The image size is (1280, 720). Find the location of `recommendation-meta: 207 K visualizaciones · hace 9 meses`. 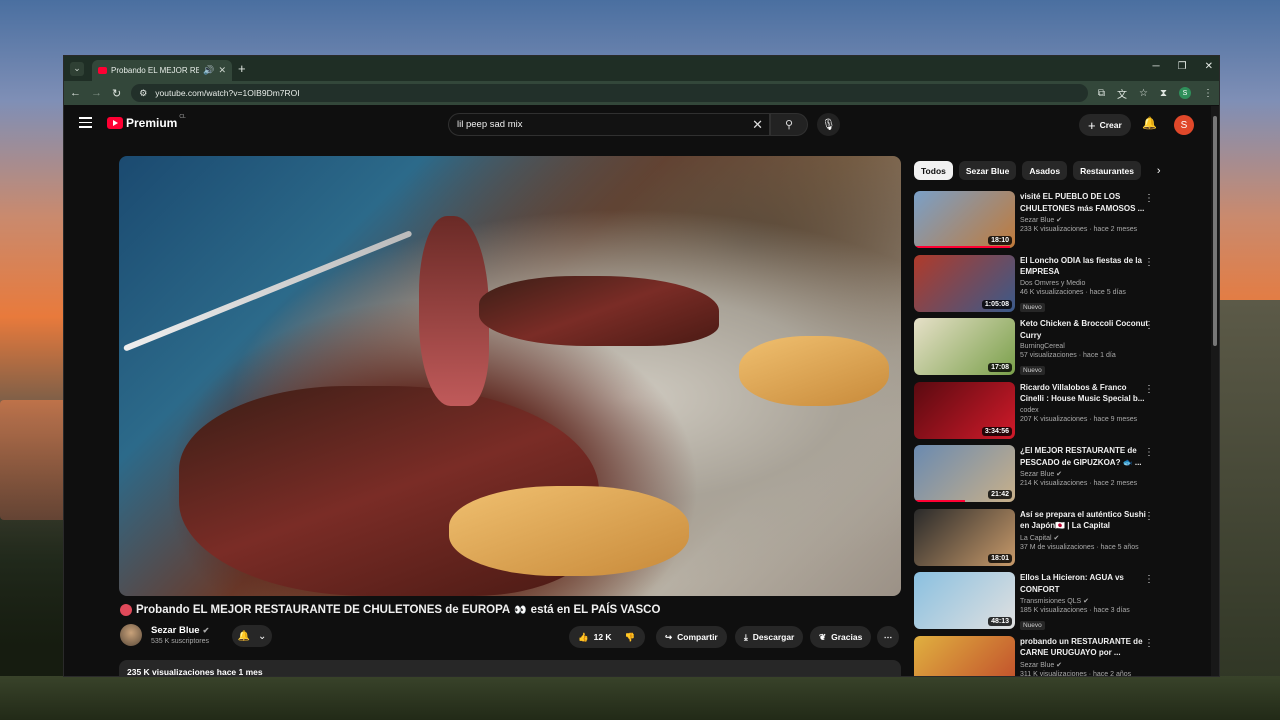

recommendation-meta: 207 K visualizaciones · hace 9 meses is located at coordinates (1079, 419).